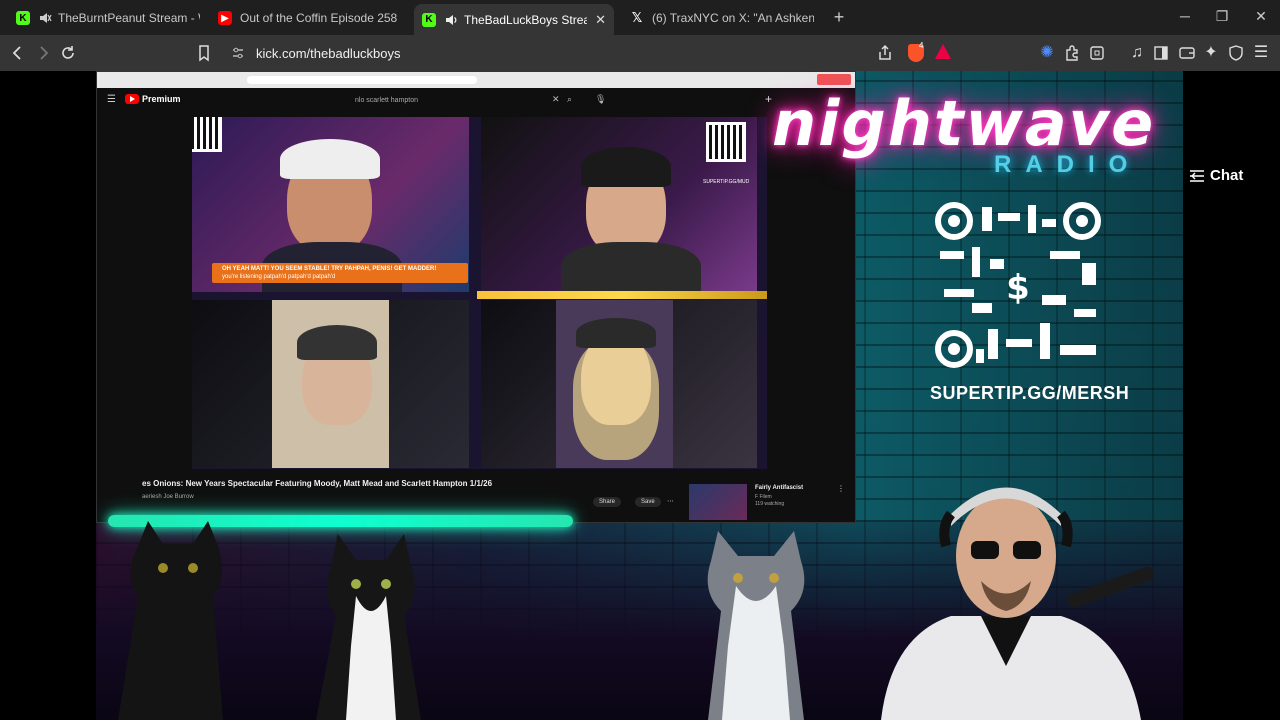 The image size is (1280, 720). I want to click on recommended-viewers: 119 watching, so click(770, 504).